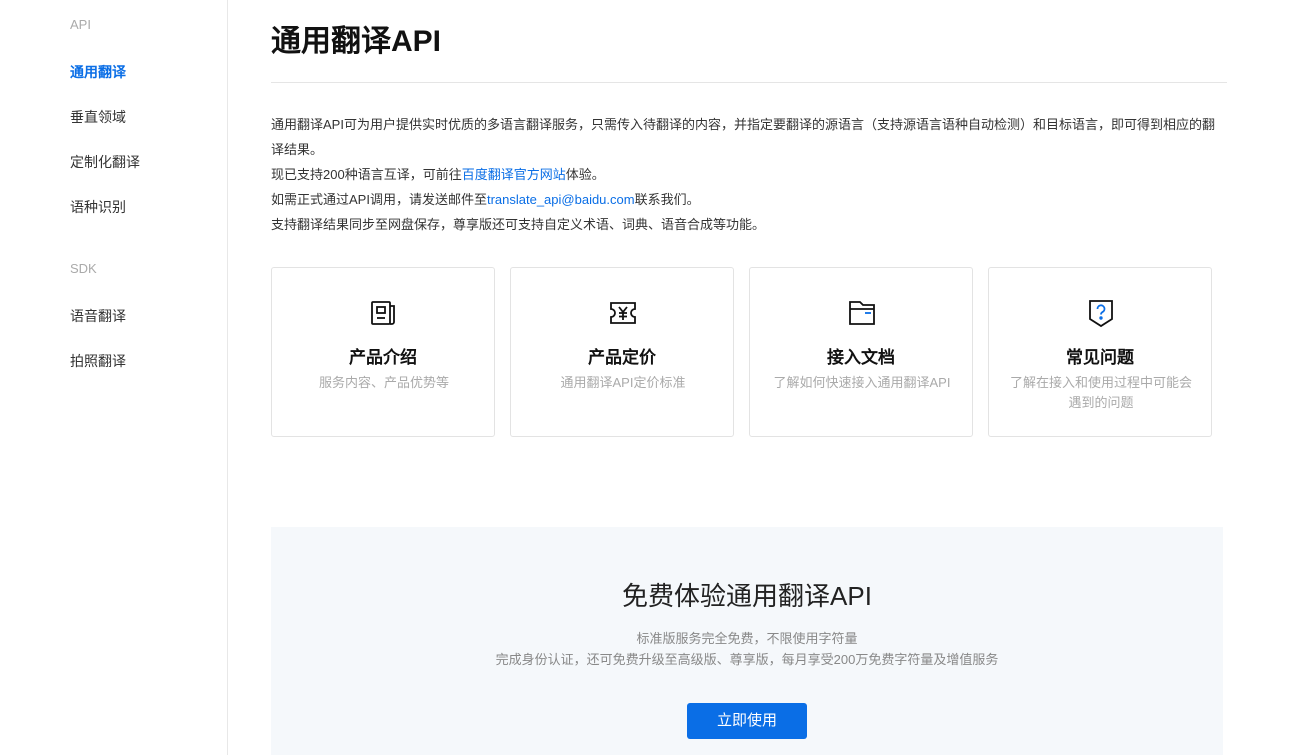  What do you see at coordinates (518, 224) in the screenshot?
I see `intro-line-4: 支持翻译结果同步至网盘保存，尊享版还可支持自定义术语、词典、语音合成等功能。` at bounding box center [518, 224].